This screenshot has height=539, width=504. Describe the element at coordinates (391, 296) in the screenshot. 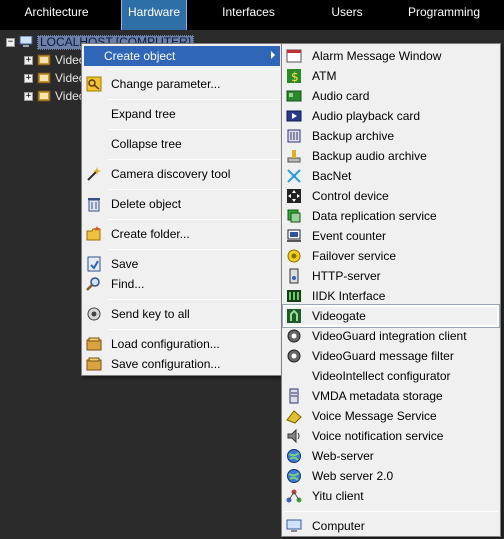

I see `submenu-item-iidk-interface: IIDK Interface` at that location.